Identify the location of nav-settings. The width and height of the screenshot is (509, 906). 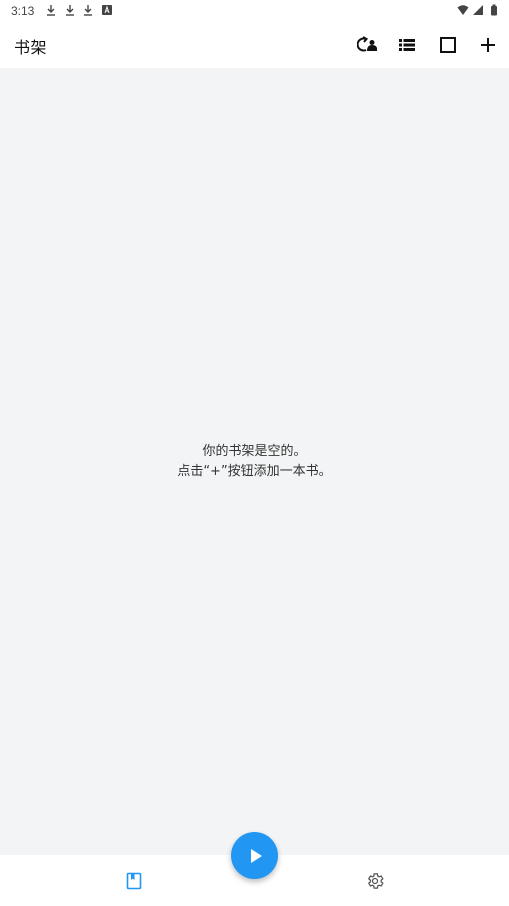
(375, 881).